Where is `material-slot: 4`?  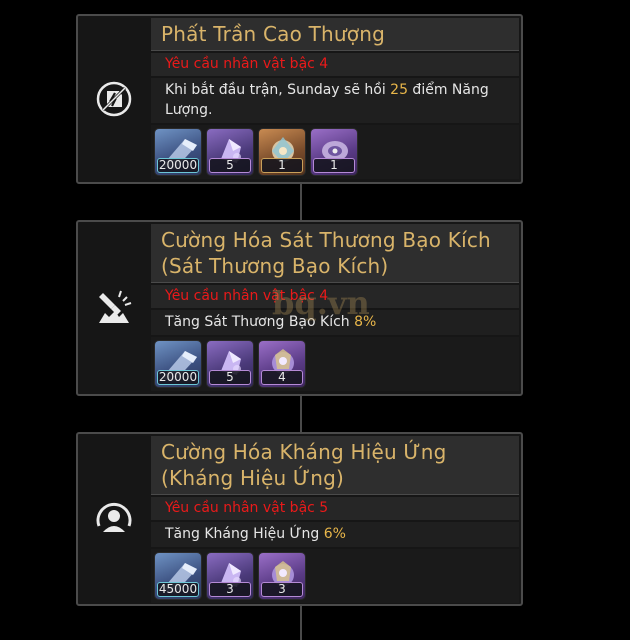 material-slot: 4 is located at coordinates (282, 364).